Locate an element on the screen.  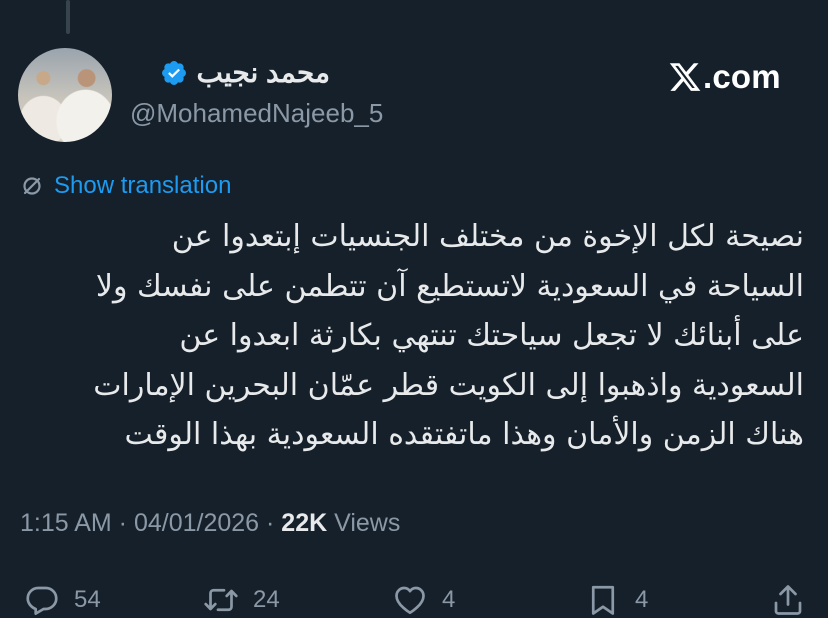
reply-button: 54 is located at coordinates (62, 600).